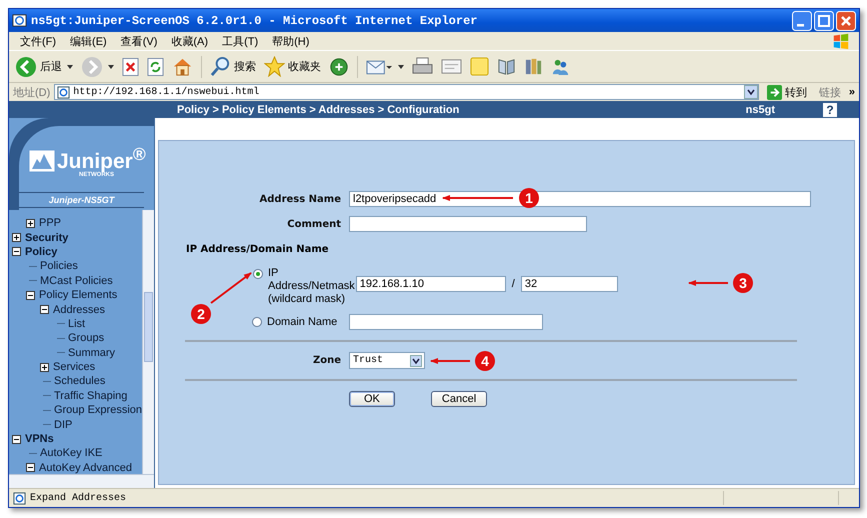 The width and height of the screenshot is (867, 518). What do you see at coordinates (98, 410) in the screenshot?
I see `tree-item: Group Expression` at bounding box center [98, 410].